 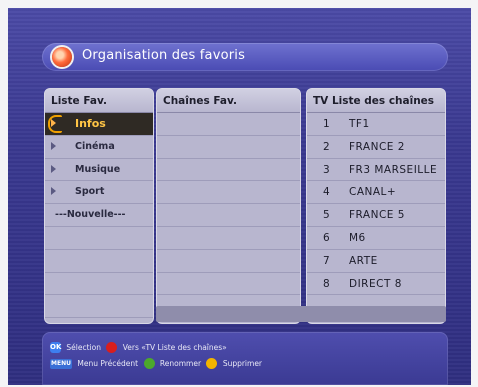 I want to click on green-button-icon, so click(x=149, y=363).